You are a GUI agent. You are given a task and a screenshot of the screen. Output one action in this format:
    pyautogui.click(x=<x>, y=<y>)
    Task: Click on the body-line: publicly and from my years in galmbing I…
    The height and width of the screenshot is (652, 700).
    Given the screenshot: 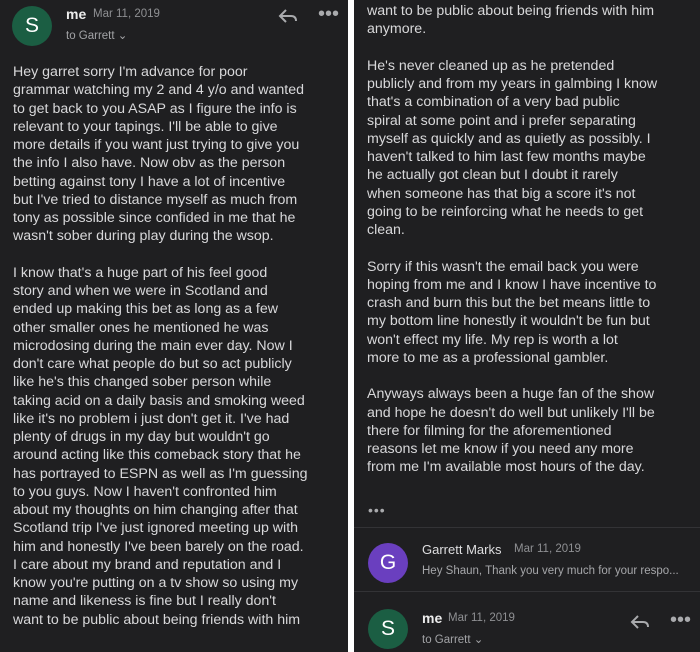 What is the action you would take?
    pyautogui.click(x=512, y=84)
    